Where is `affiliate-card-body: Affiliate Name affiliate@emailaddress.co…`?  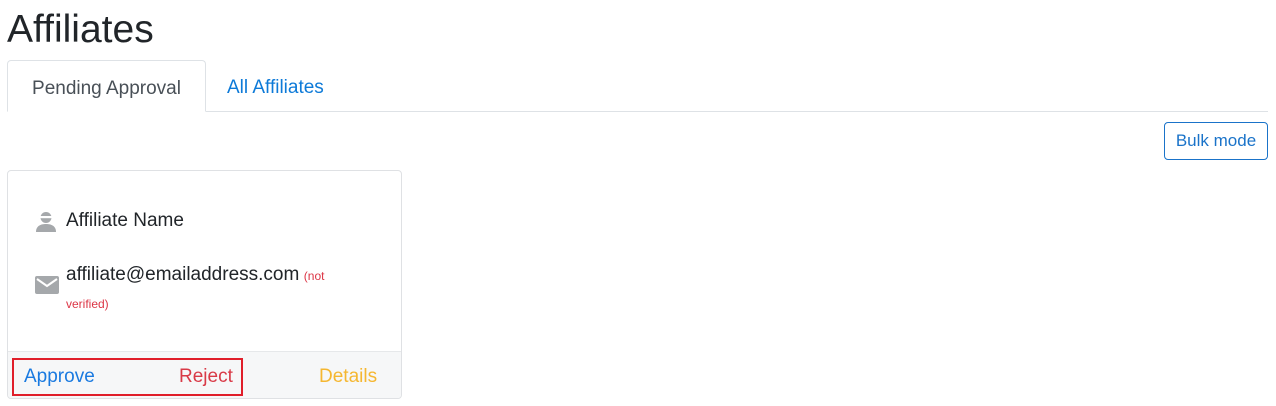 affiliate-card-body: Affiliate Name affiliate@emailaddress.co… is located at coordinates (204, 261).